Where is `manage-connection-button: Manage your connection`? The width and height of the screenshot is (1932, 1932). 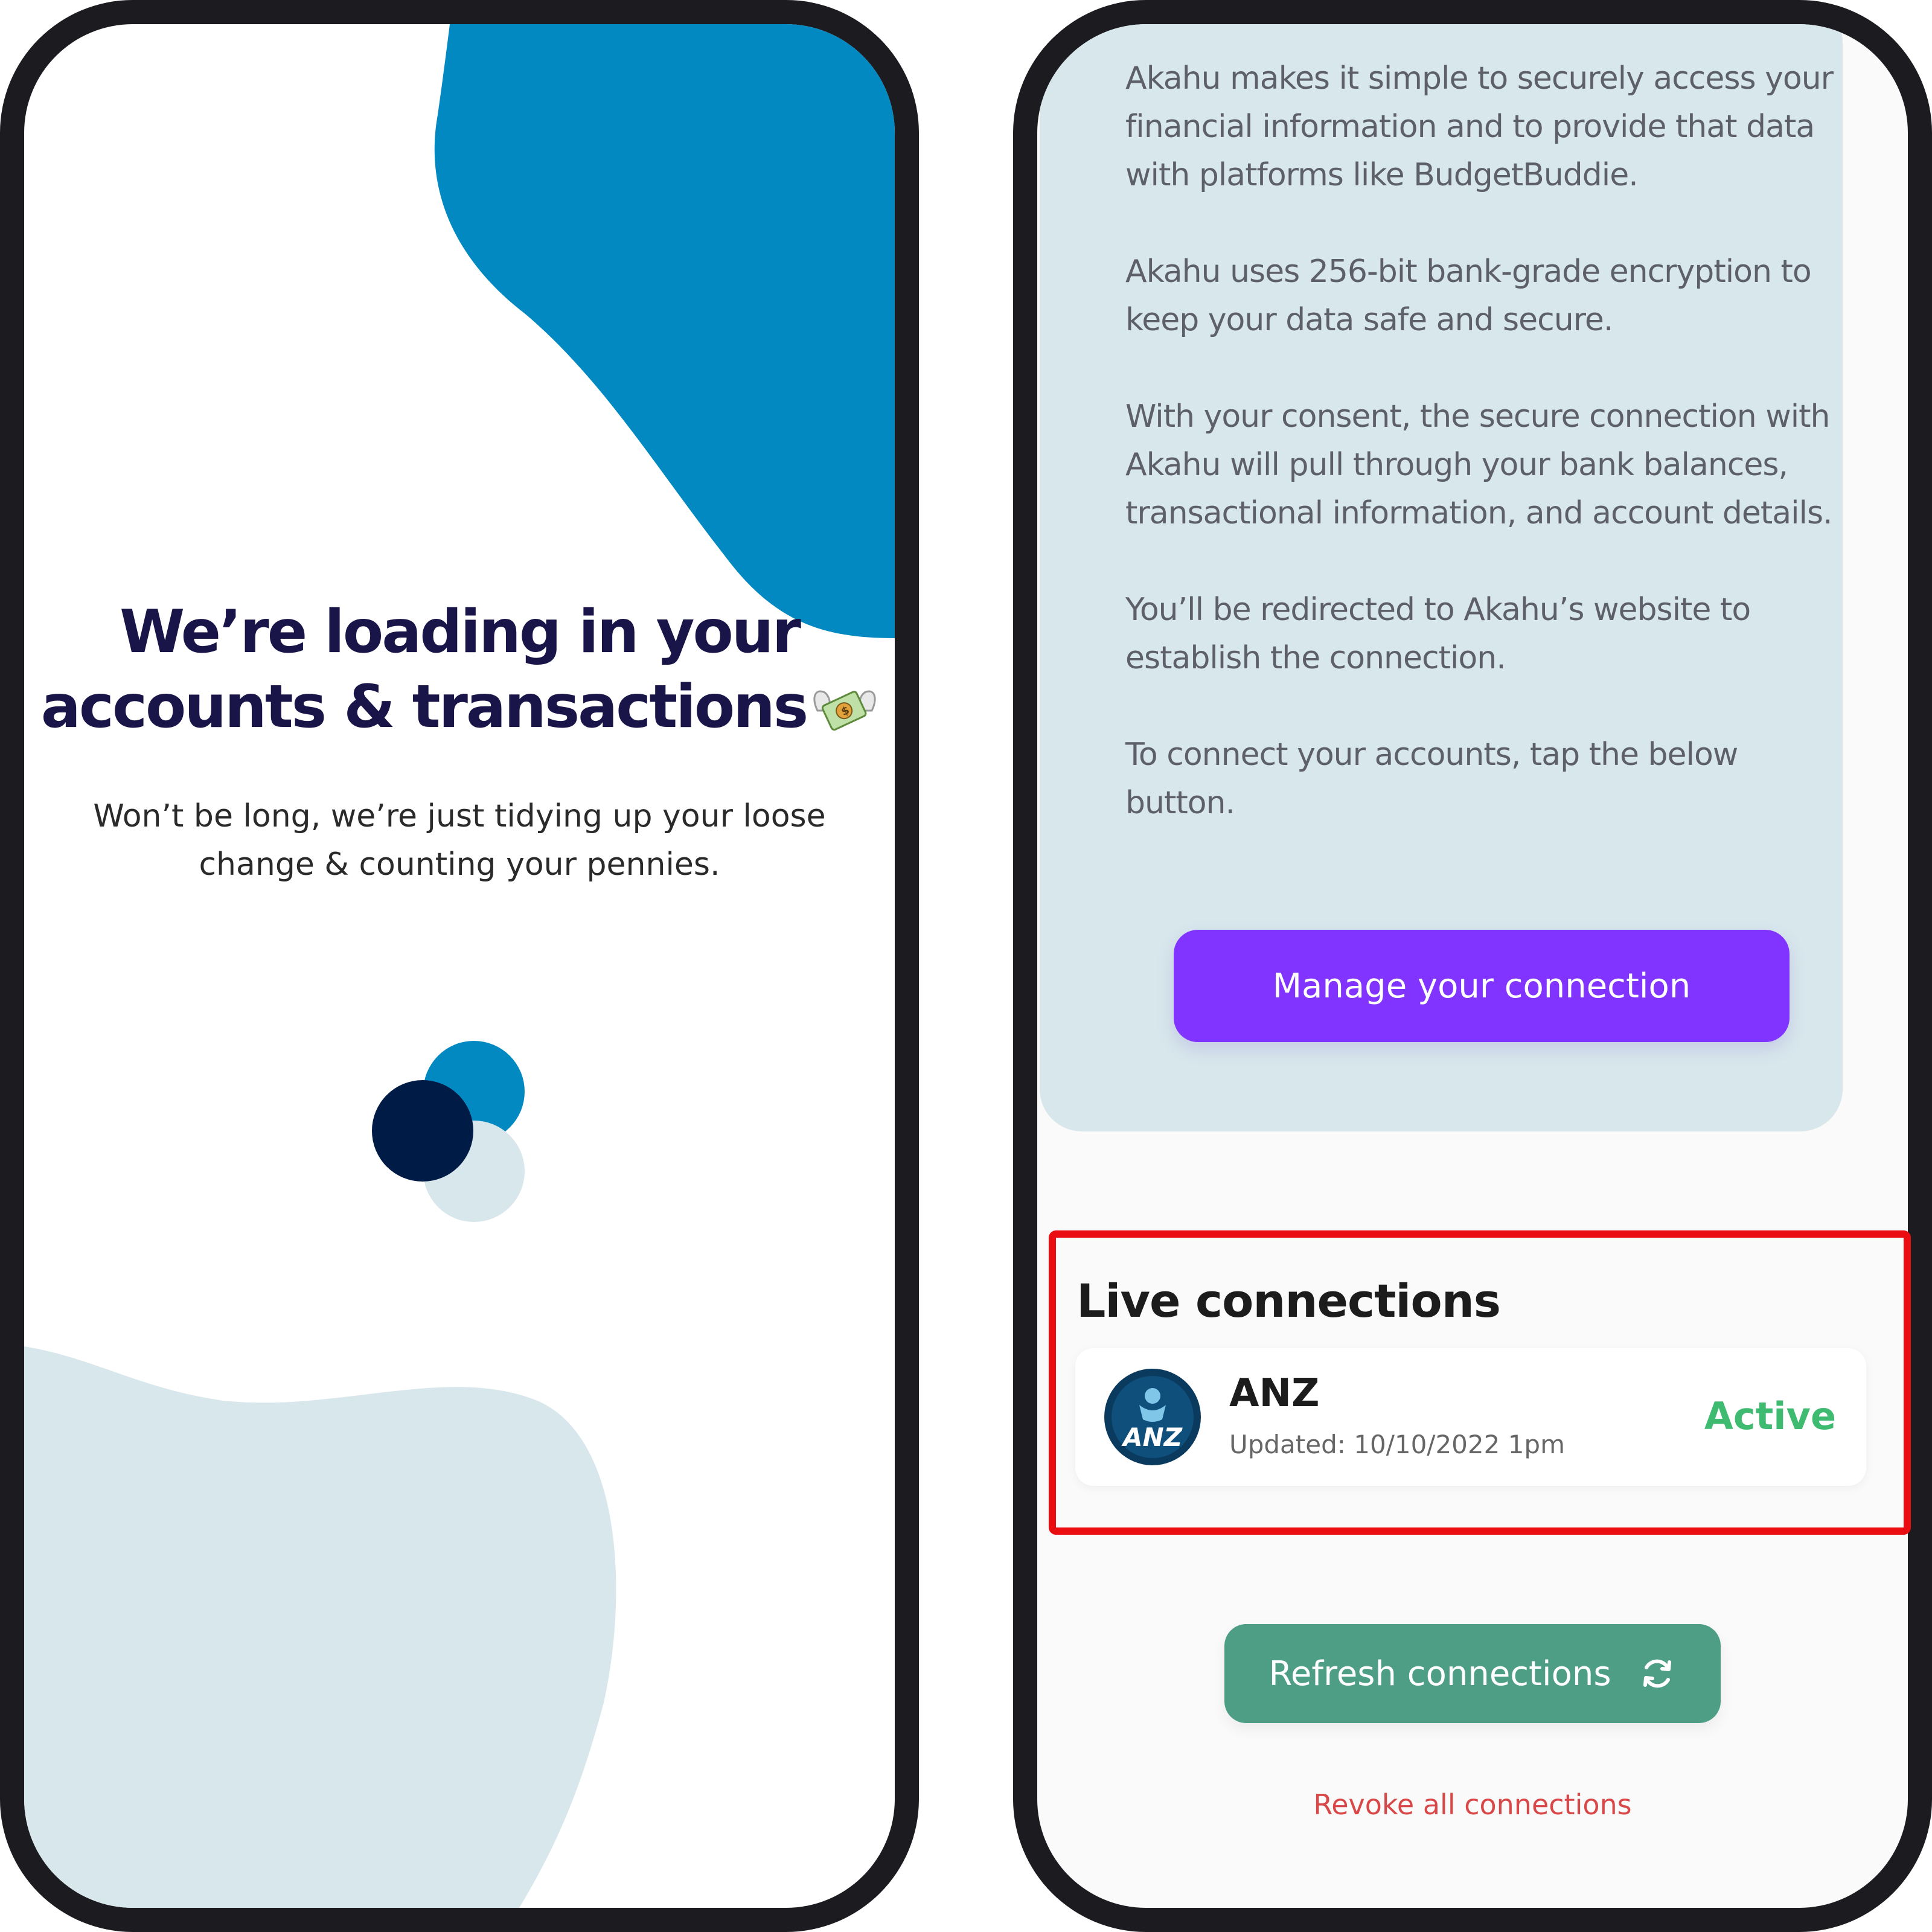 manage-connection-button: Manage your connection is located at coordinates (1482, 986).